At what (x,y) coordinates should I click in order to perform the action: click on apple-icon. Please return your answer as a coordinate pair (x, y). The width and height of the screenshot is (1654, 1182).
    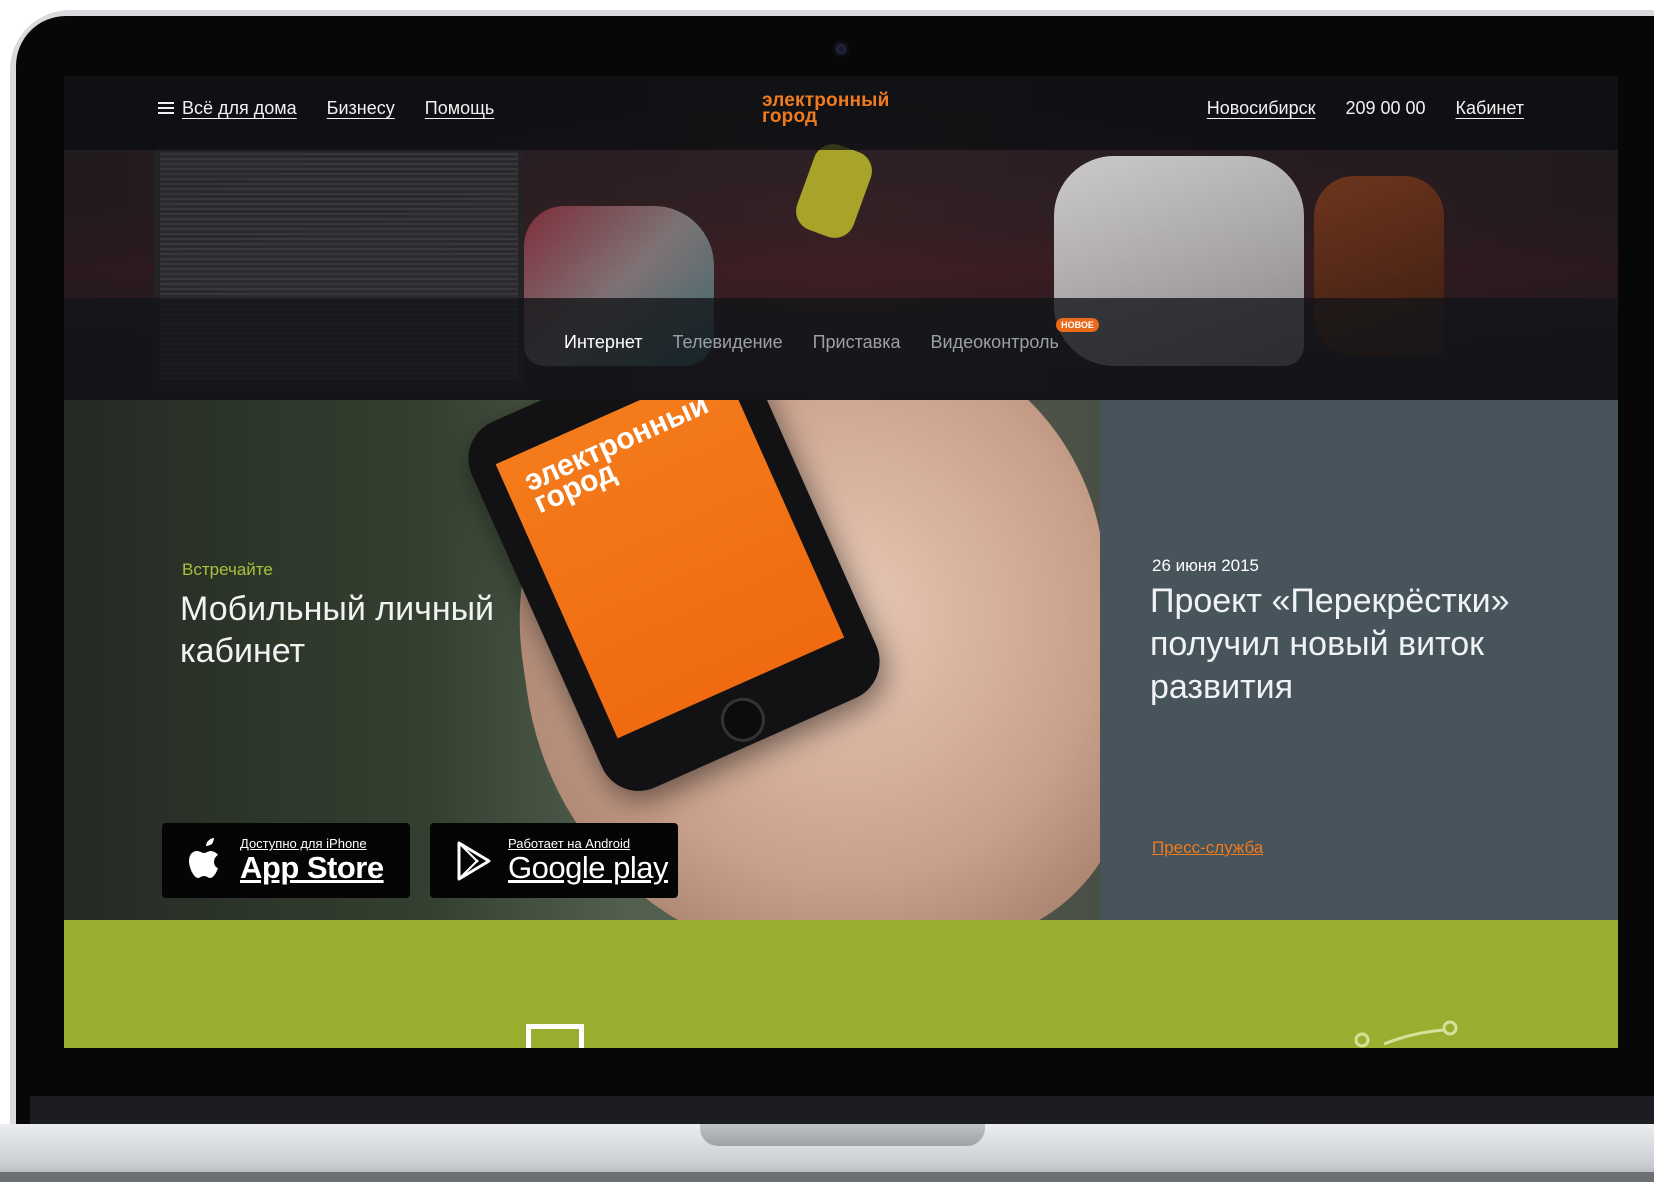
    Looking at the image, I should click on (206, 860).